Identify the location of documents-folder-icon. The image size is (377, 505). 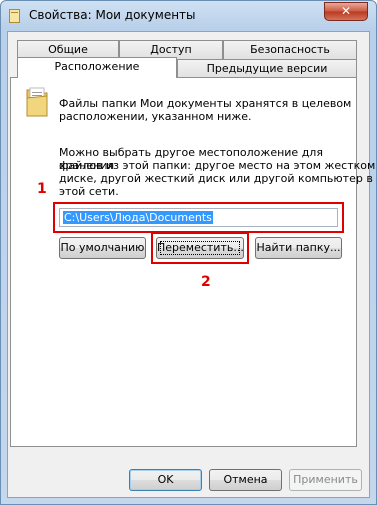
(37, 102).